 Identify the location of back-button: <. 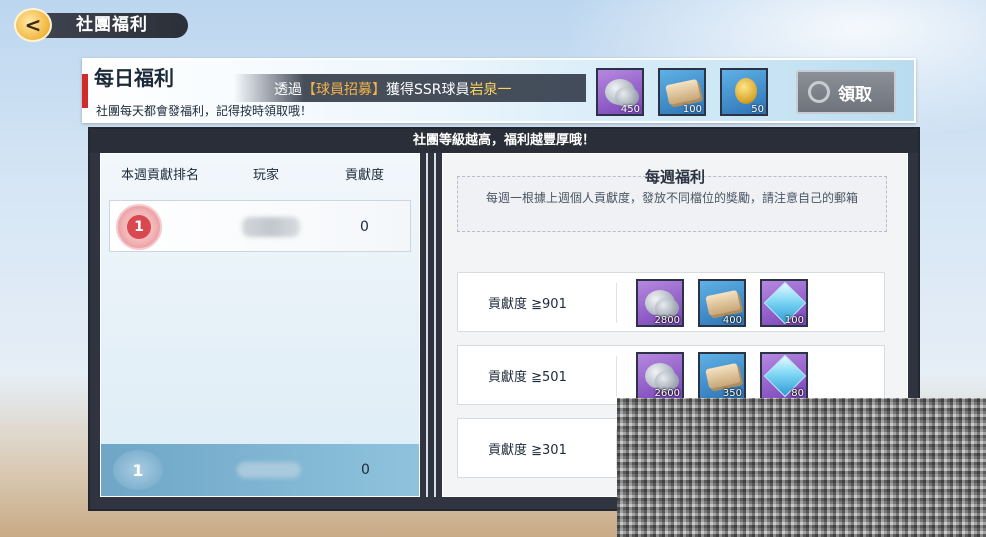
(33, 25).